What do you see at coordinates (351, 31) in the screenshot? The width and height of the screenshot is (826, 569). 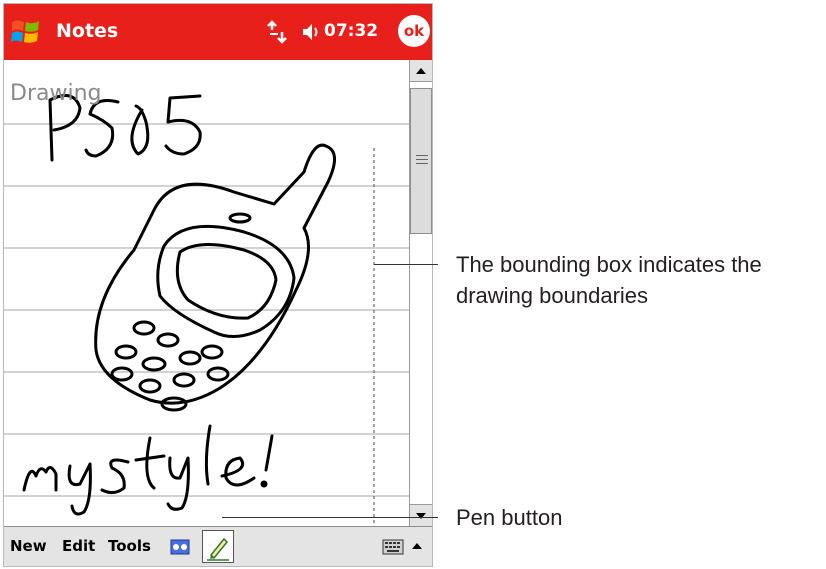 I see `clock: 07:32` at bounding box center [351, 31].